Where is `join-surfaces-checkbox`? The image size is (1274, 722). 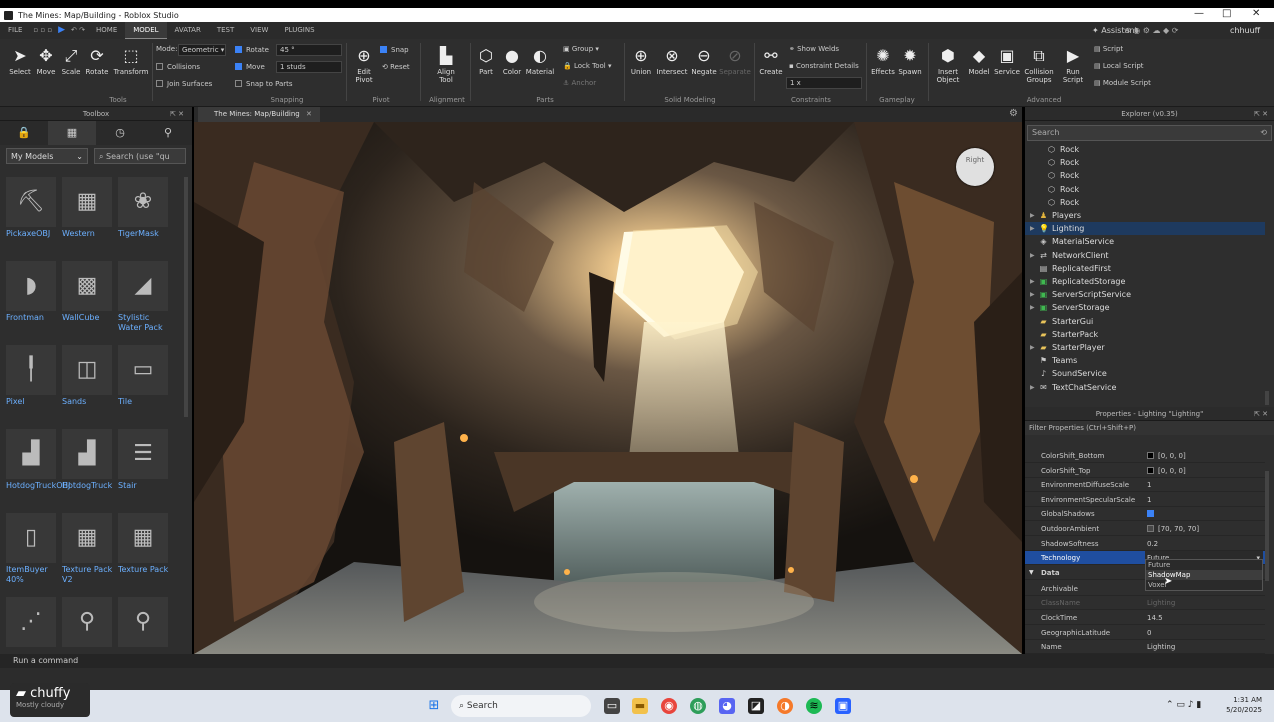 join-surfaces-checkbox is located at coordinates (159, 83).